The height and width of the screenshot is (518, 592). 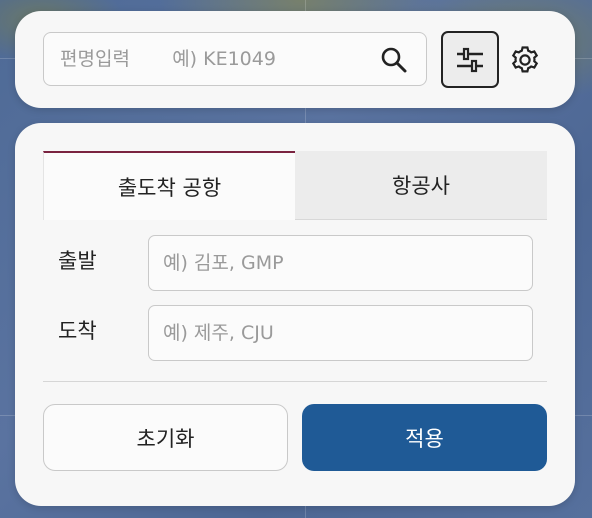 What do you see at coordinates (77, 331) in the screenshot?
I see `arrival-label: 도착` at bounding box center [77, 331].